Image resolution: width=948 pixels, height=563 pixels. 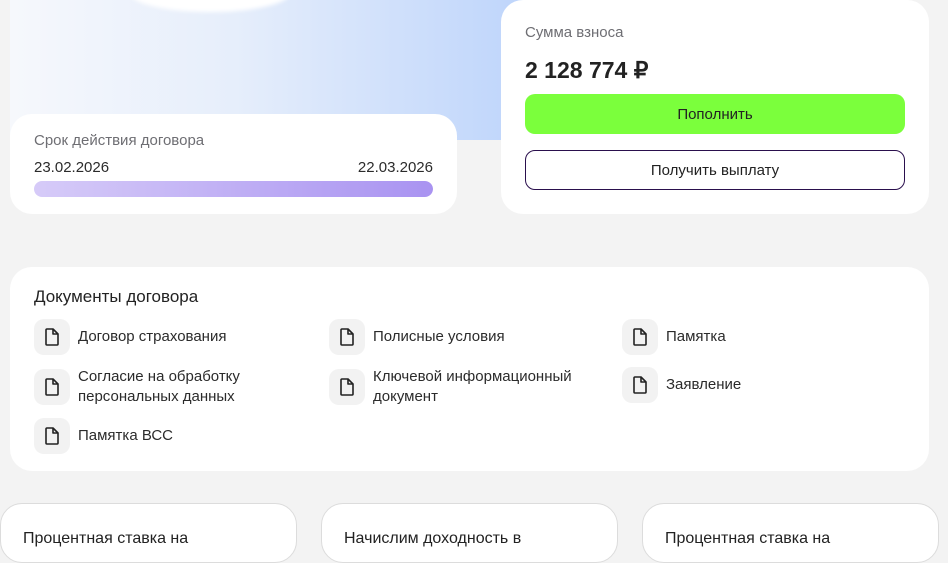 I want to click on document-link: Памятка, so click(x=674, y=337).